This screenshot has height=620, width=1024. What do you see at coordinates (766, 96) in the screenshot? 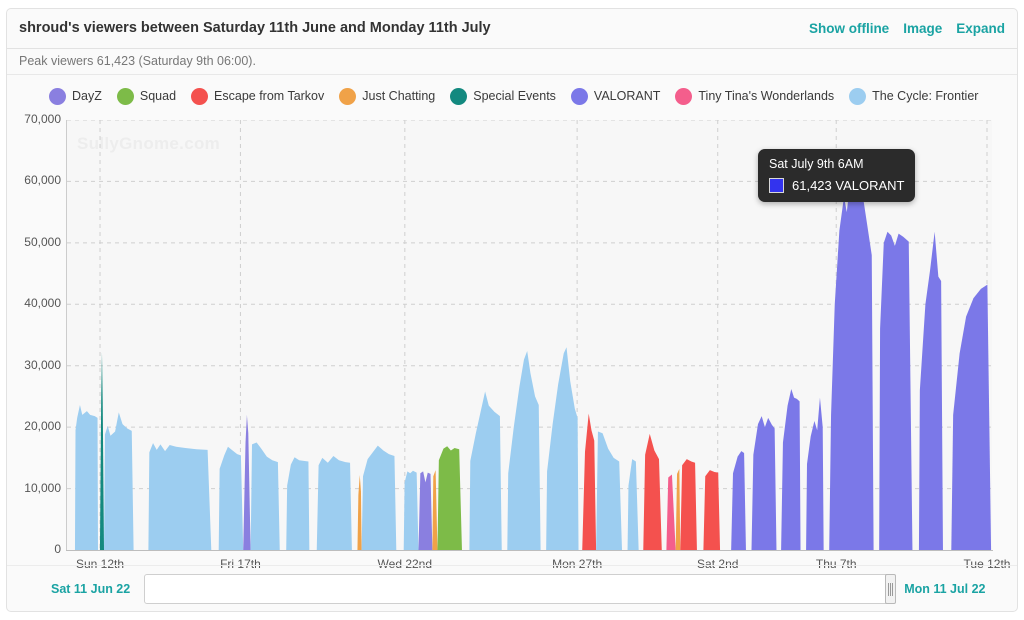
I see `legend-item-label: Tiny Tina's Wonderlands` at bounding box center [766, 96].